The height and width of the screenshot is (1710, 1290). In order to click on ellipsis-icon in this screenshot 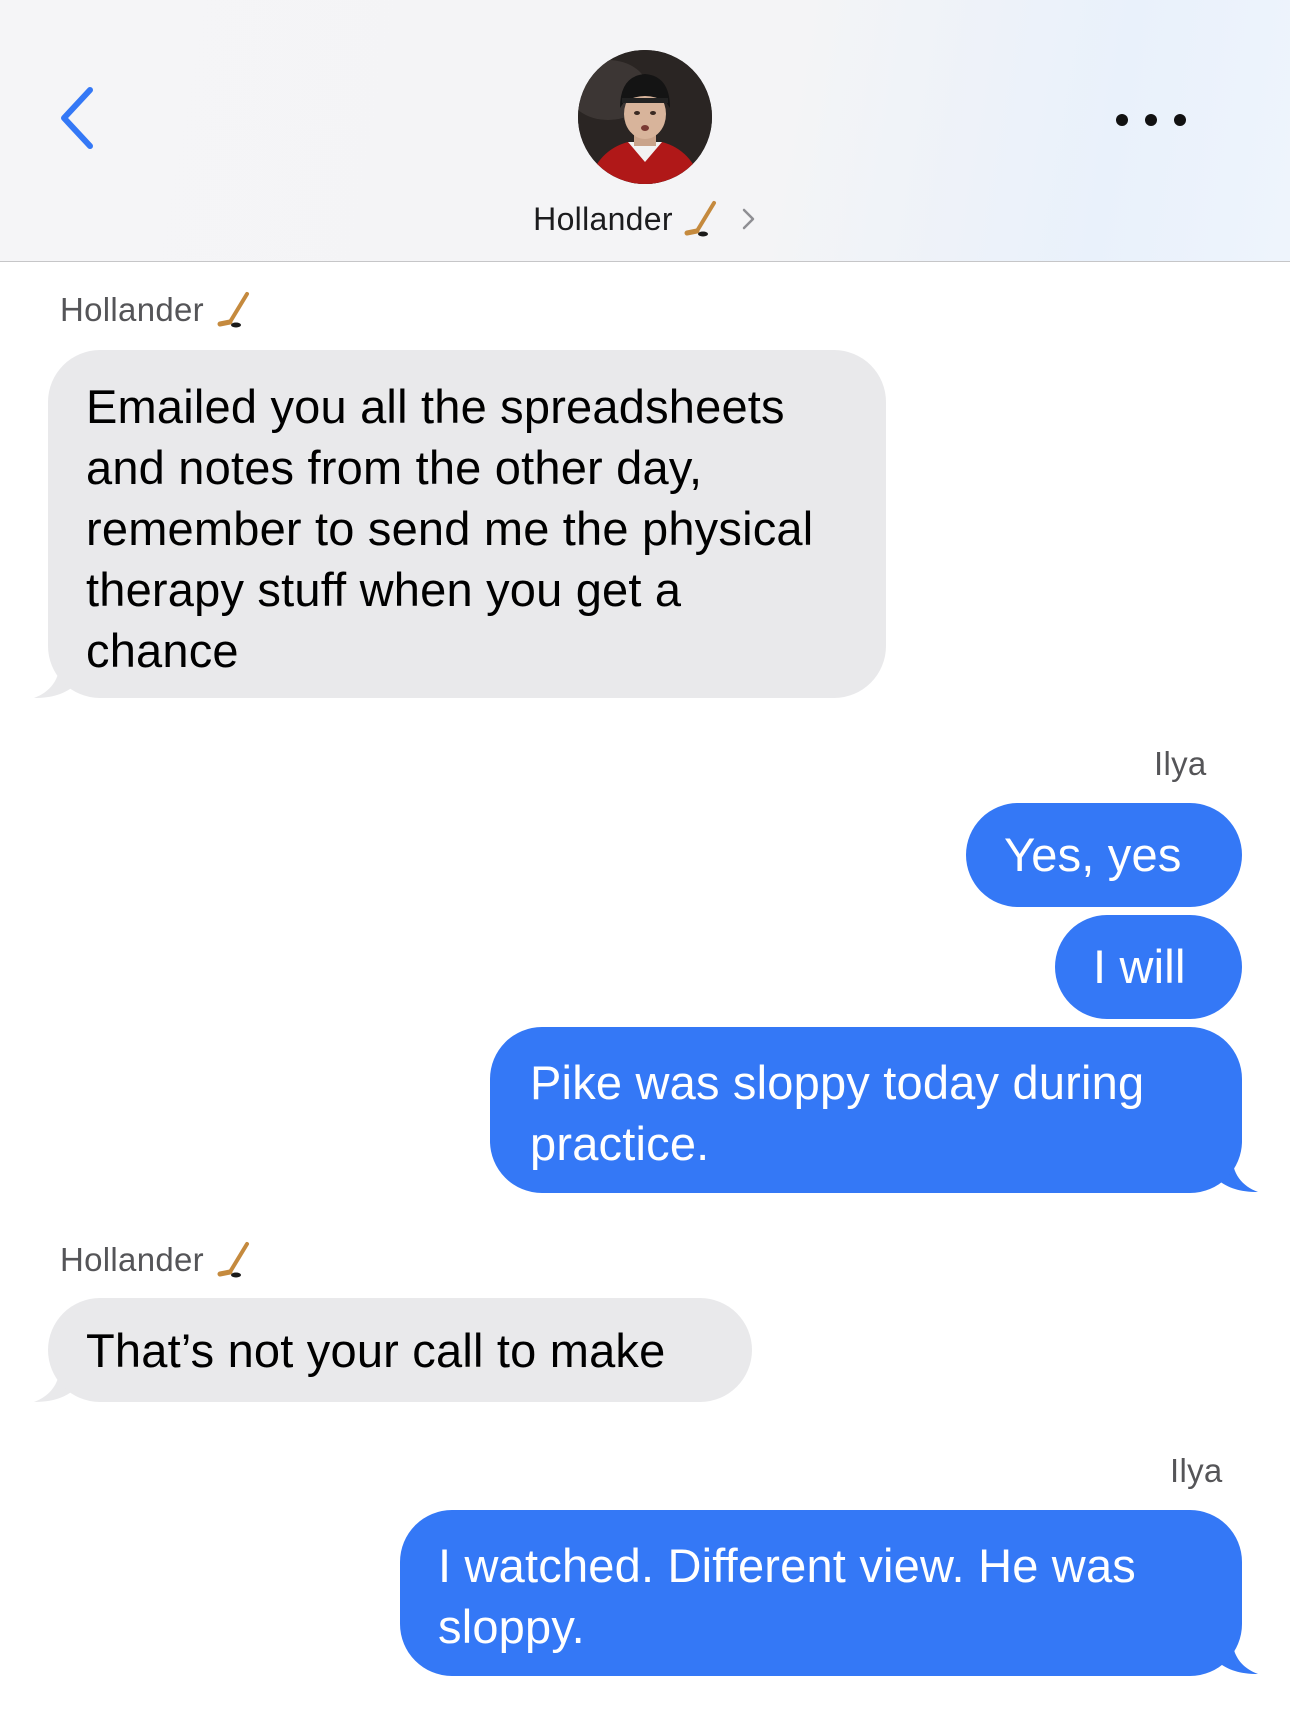, I will do `click(1122, 120)`.